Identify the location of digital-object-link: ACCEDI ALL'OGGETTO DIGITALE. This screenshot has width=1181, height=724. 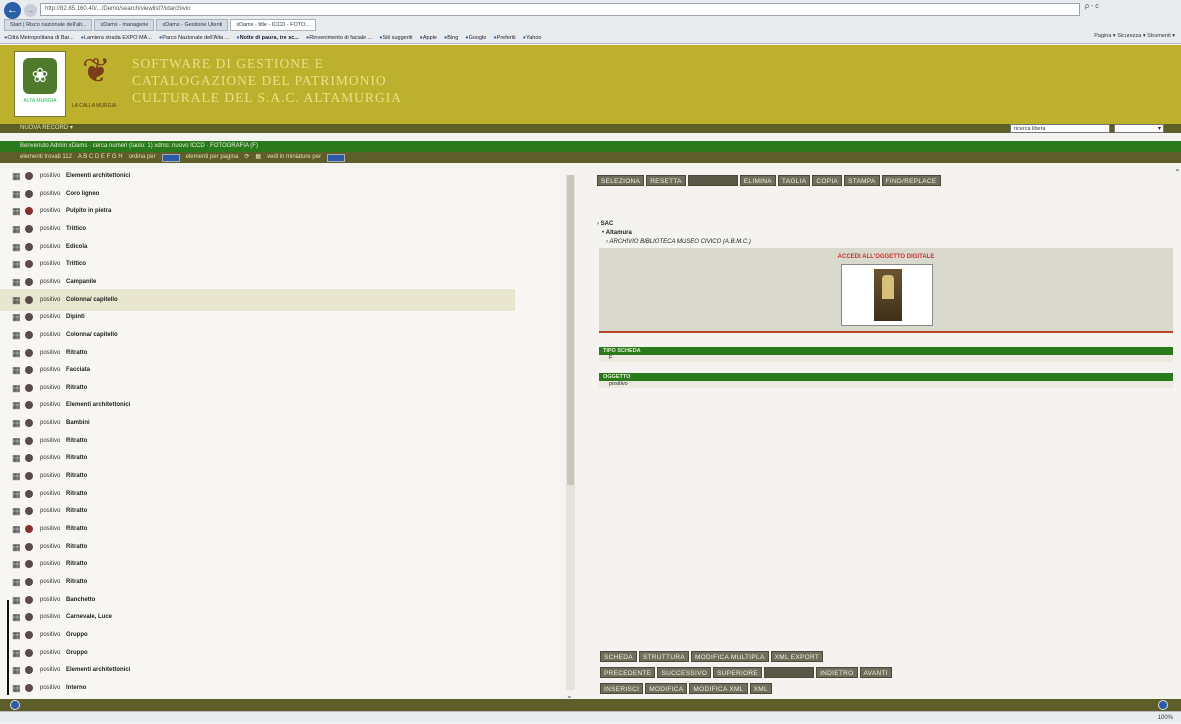
(886, 257).